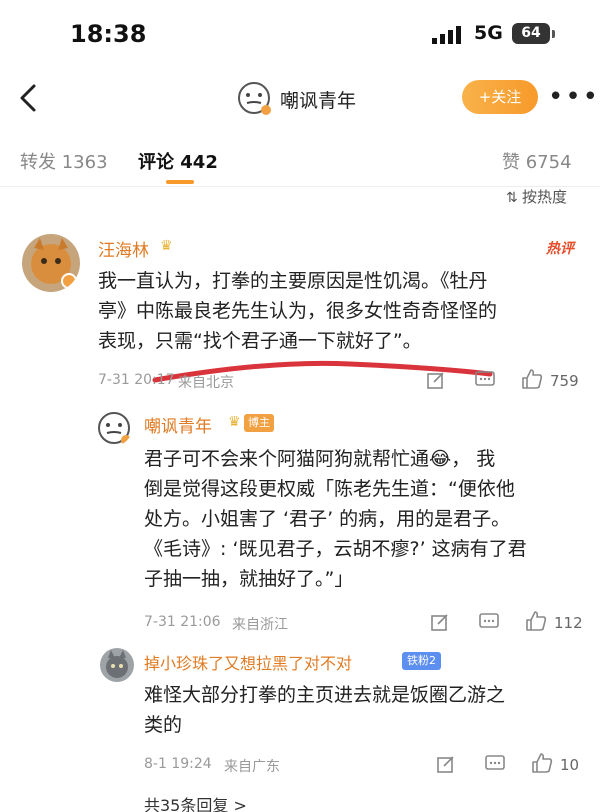  Describe the element at coordinates (249, 579) in the screenshot. I see `comment-line: 子抽一抽，就抽好了。”」` at that location.